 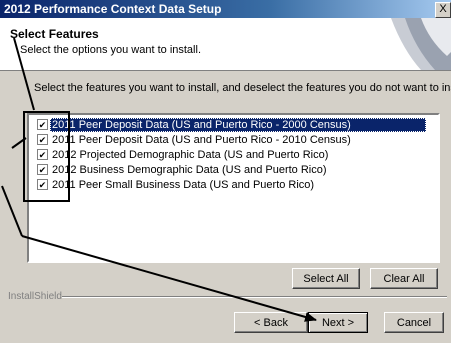 I want to click on window-title: 2012 Performance Context Data Setup, so click(x=113, y=9).